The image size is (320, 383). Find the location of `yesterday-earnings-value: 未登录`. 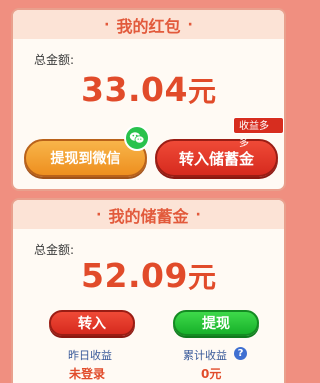

yesterday-earnings-value: 未登录 is located at coordinates (87, 374).